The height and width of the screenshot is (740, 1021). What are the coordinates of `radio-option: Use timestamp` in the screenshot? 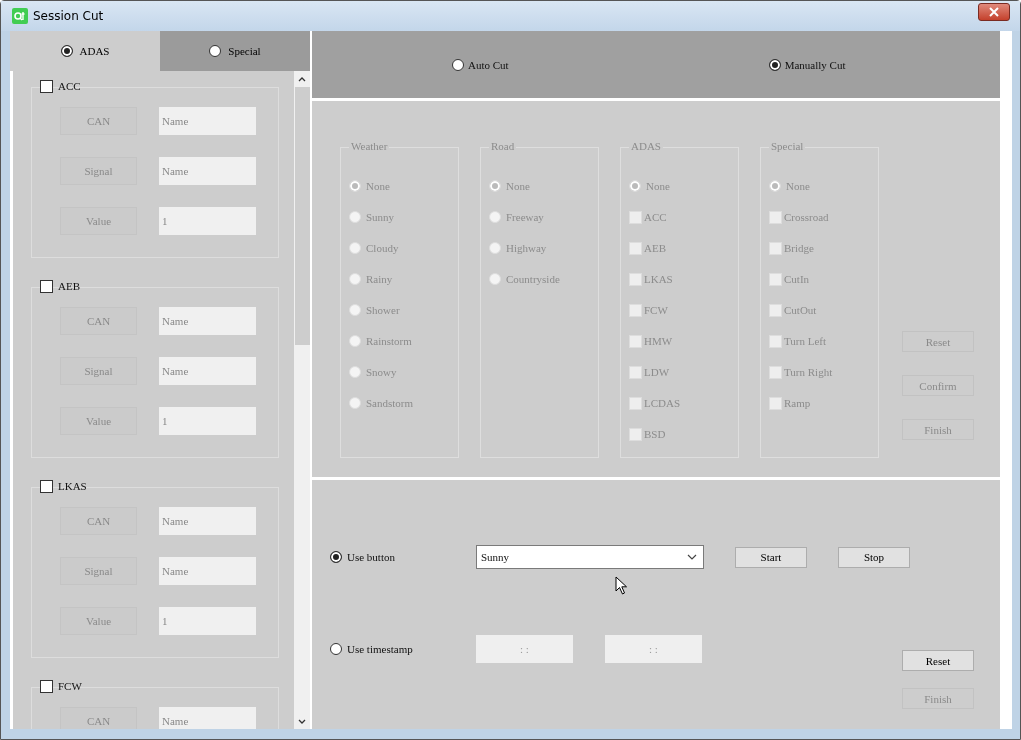 It's located at (403, 649).